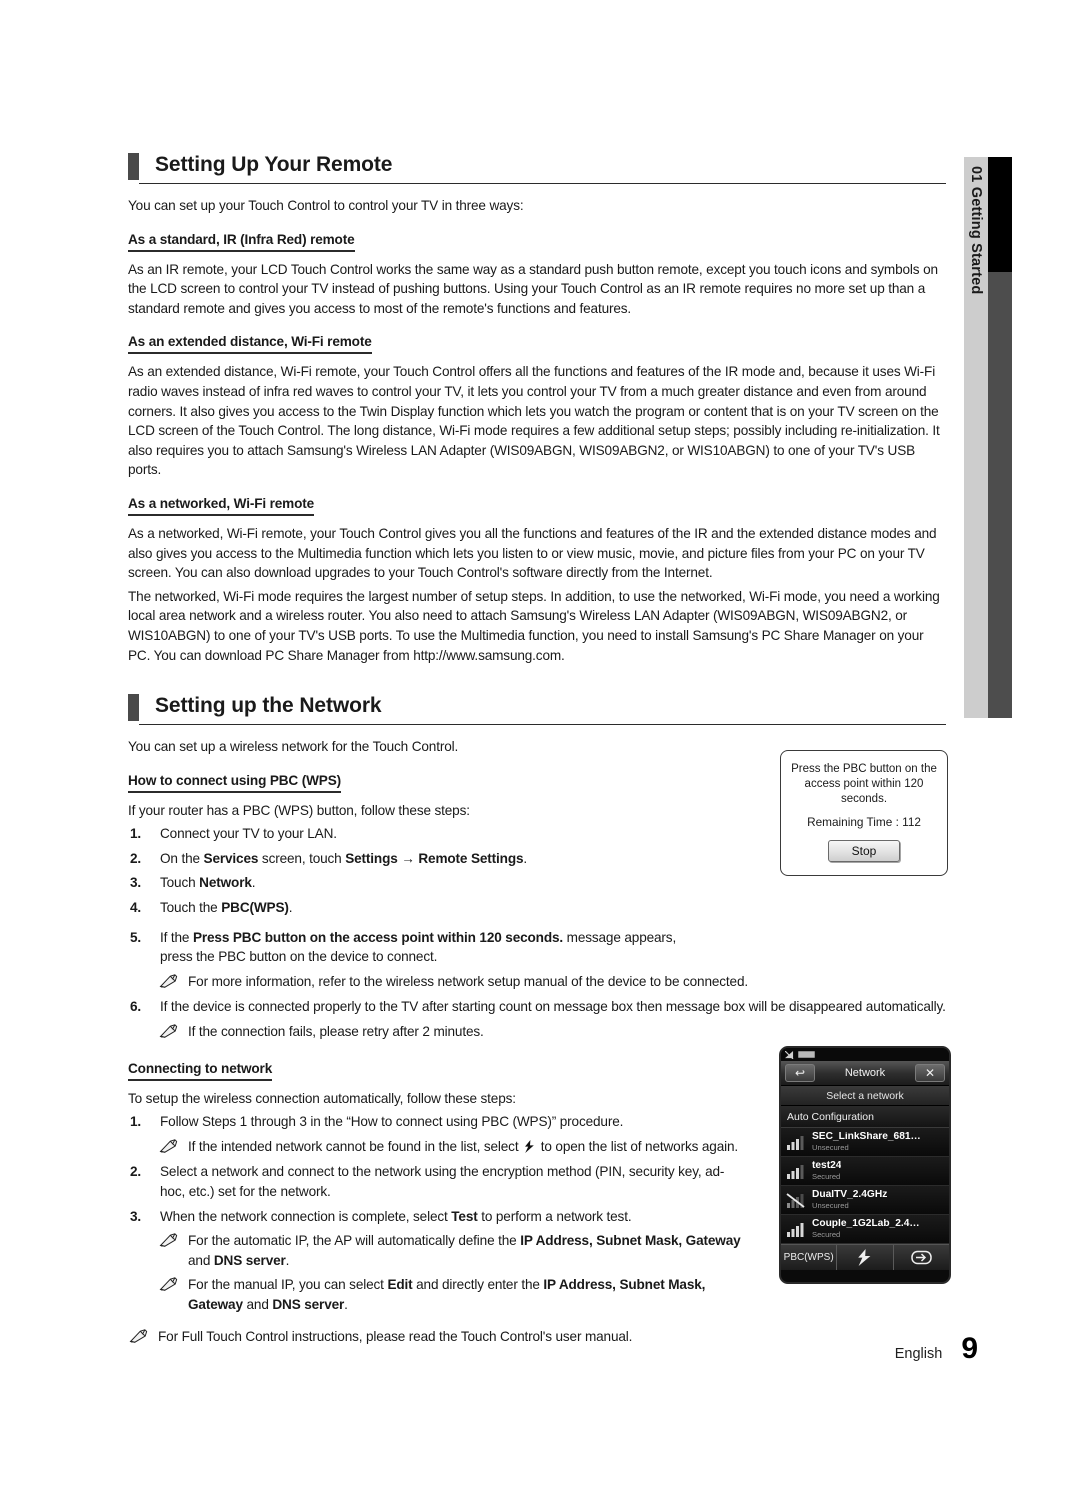  Describe the element at coordinates (865, 1054) in the screenshot. I see `device-status-bar` at that location.